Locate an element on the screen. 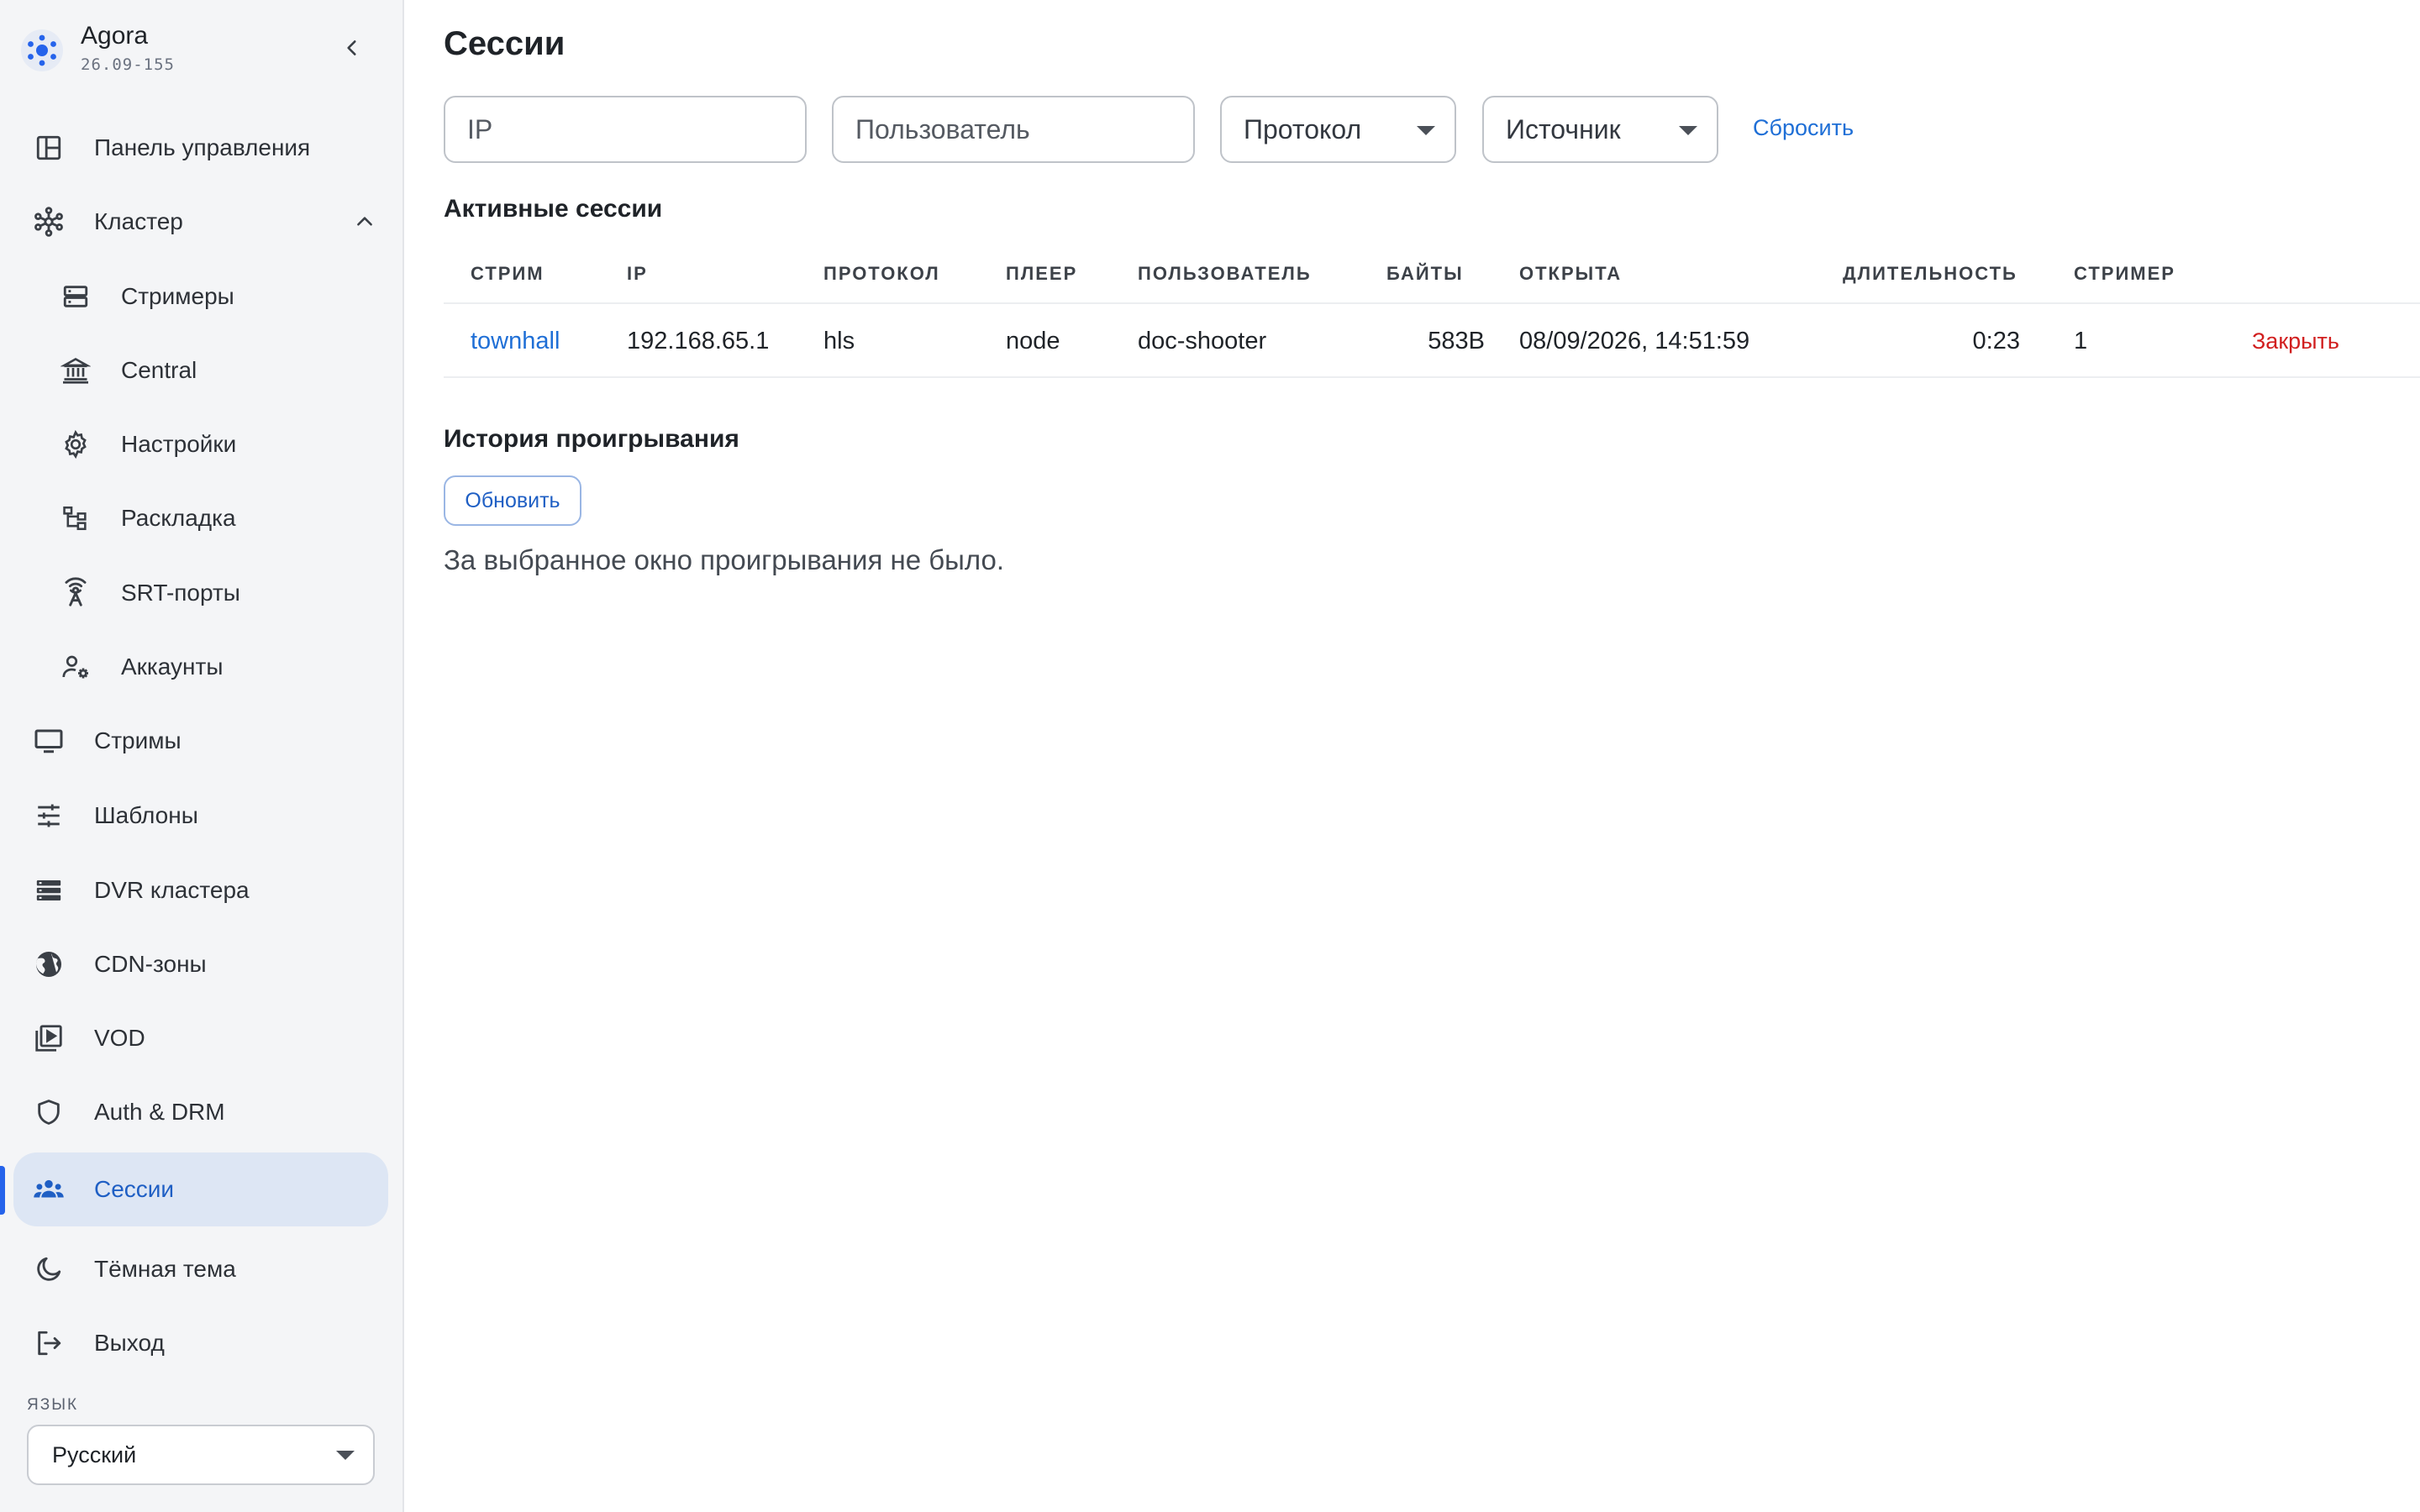 The height and width of the screenshot is (1512, 2420). moon-icon is located at coordinates (49, 1269).